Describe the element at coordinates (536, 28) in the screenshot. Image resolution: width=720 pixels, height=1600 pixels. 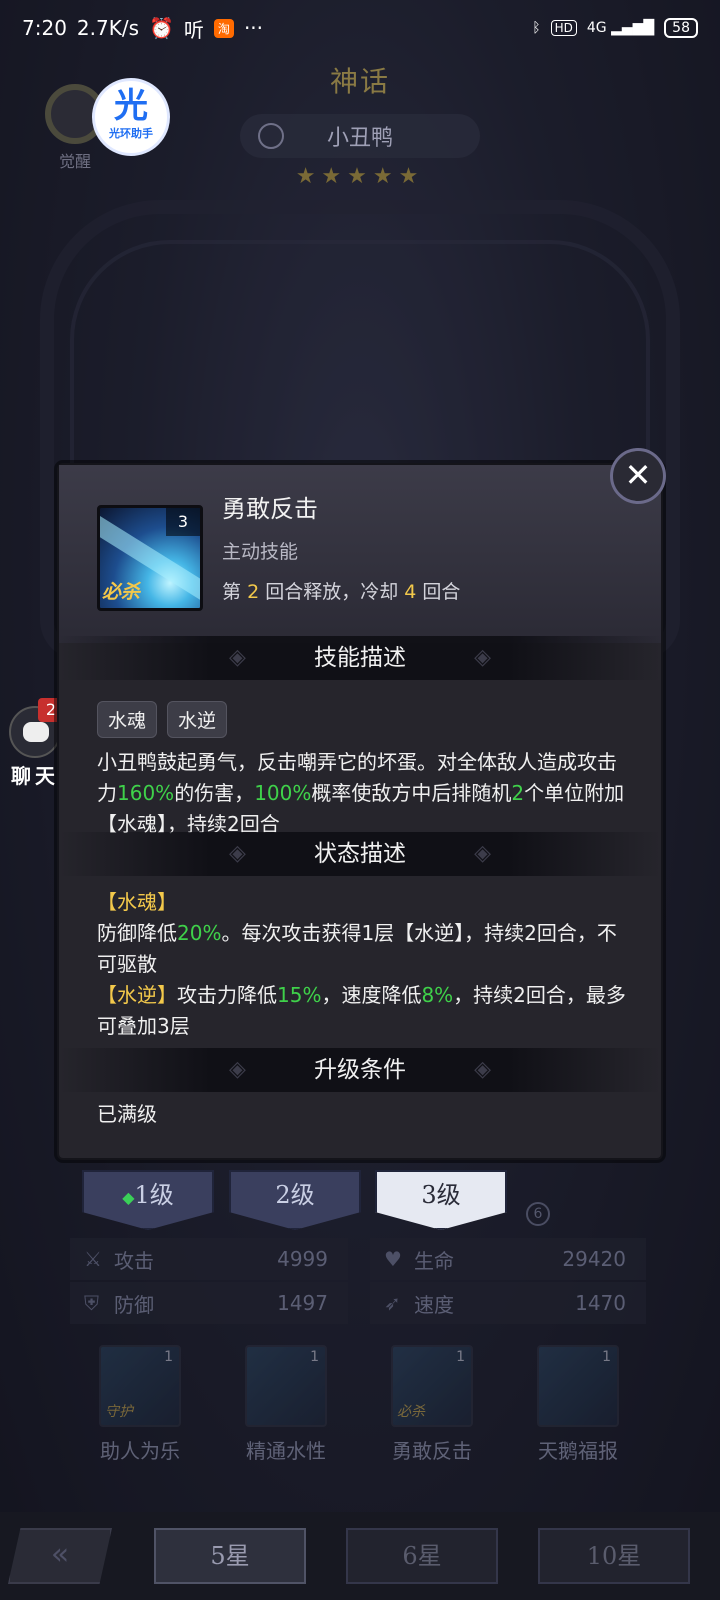
I see `bluetooth-icon: ᛒ` at that location.